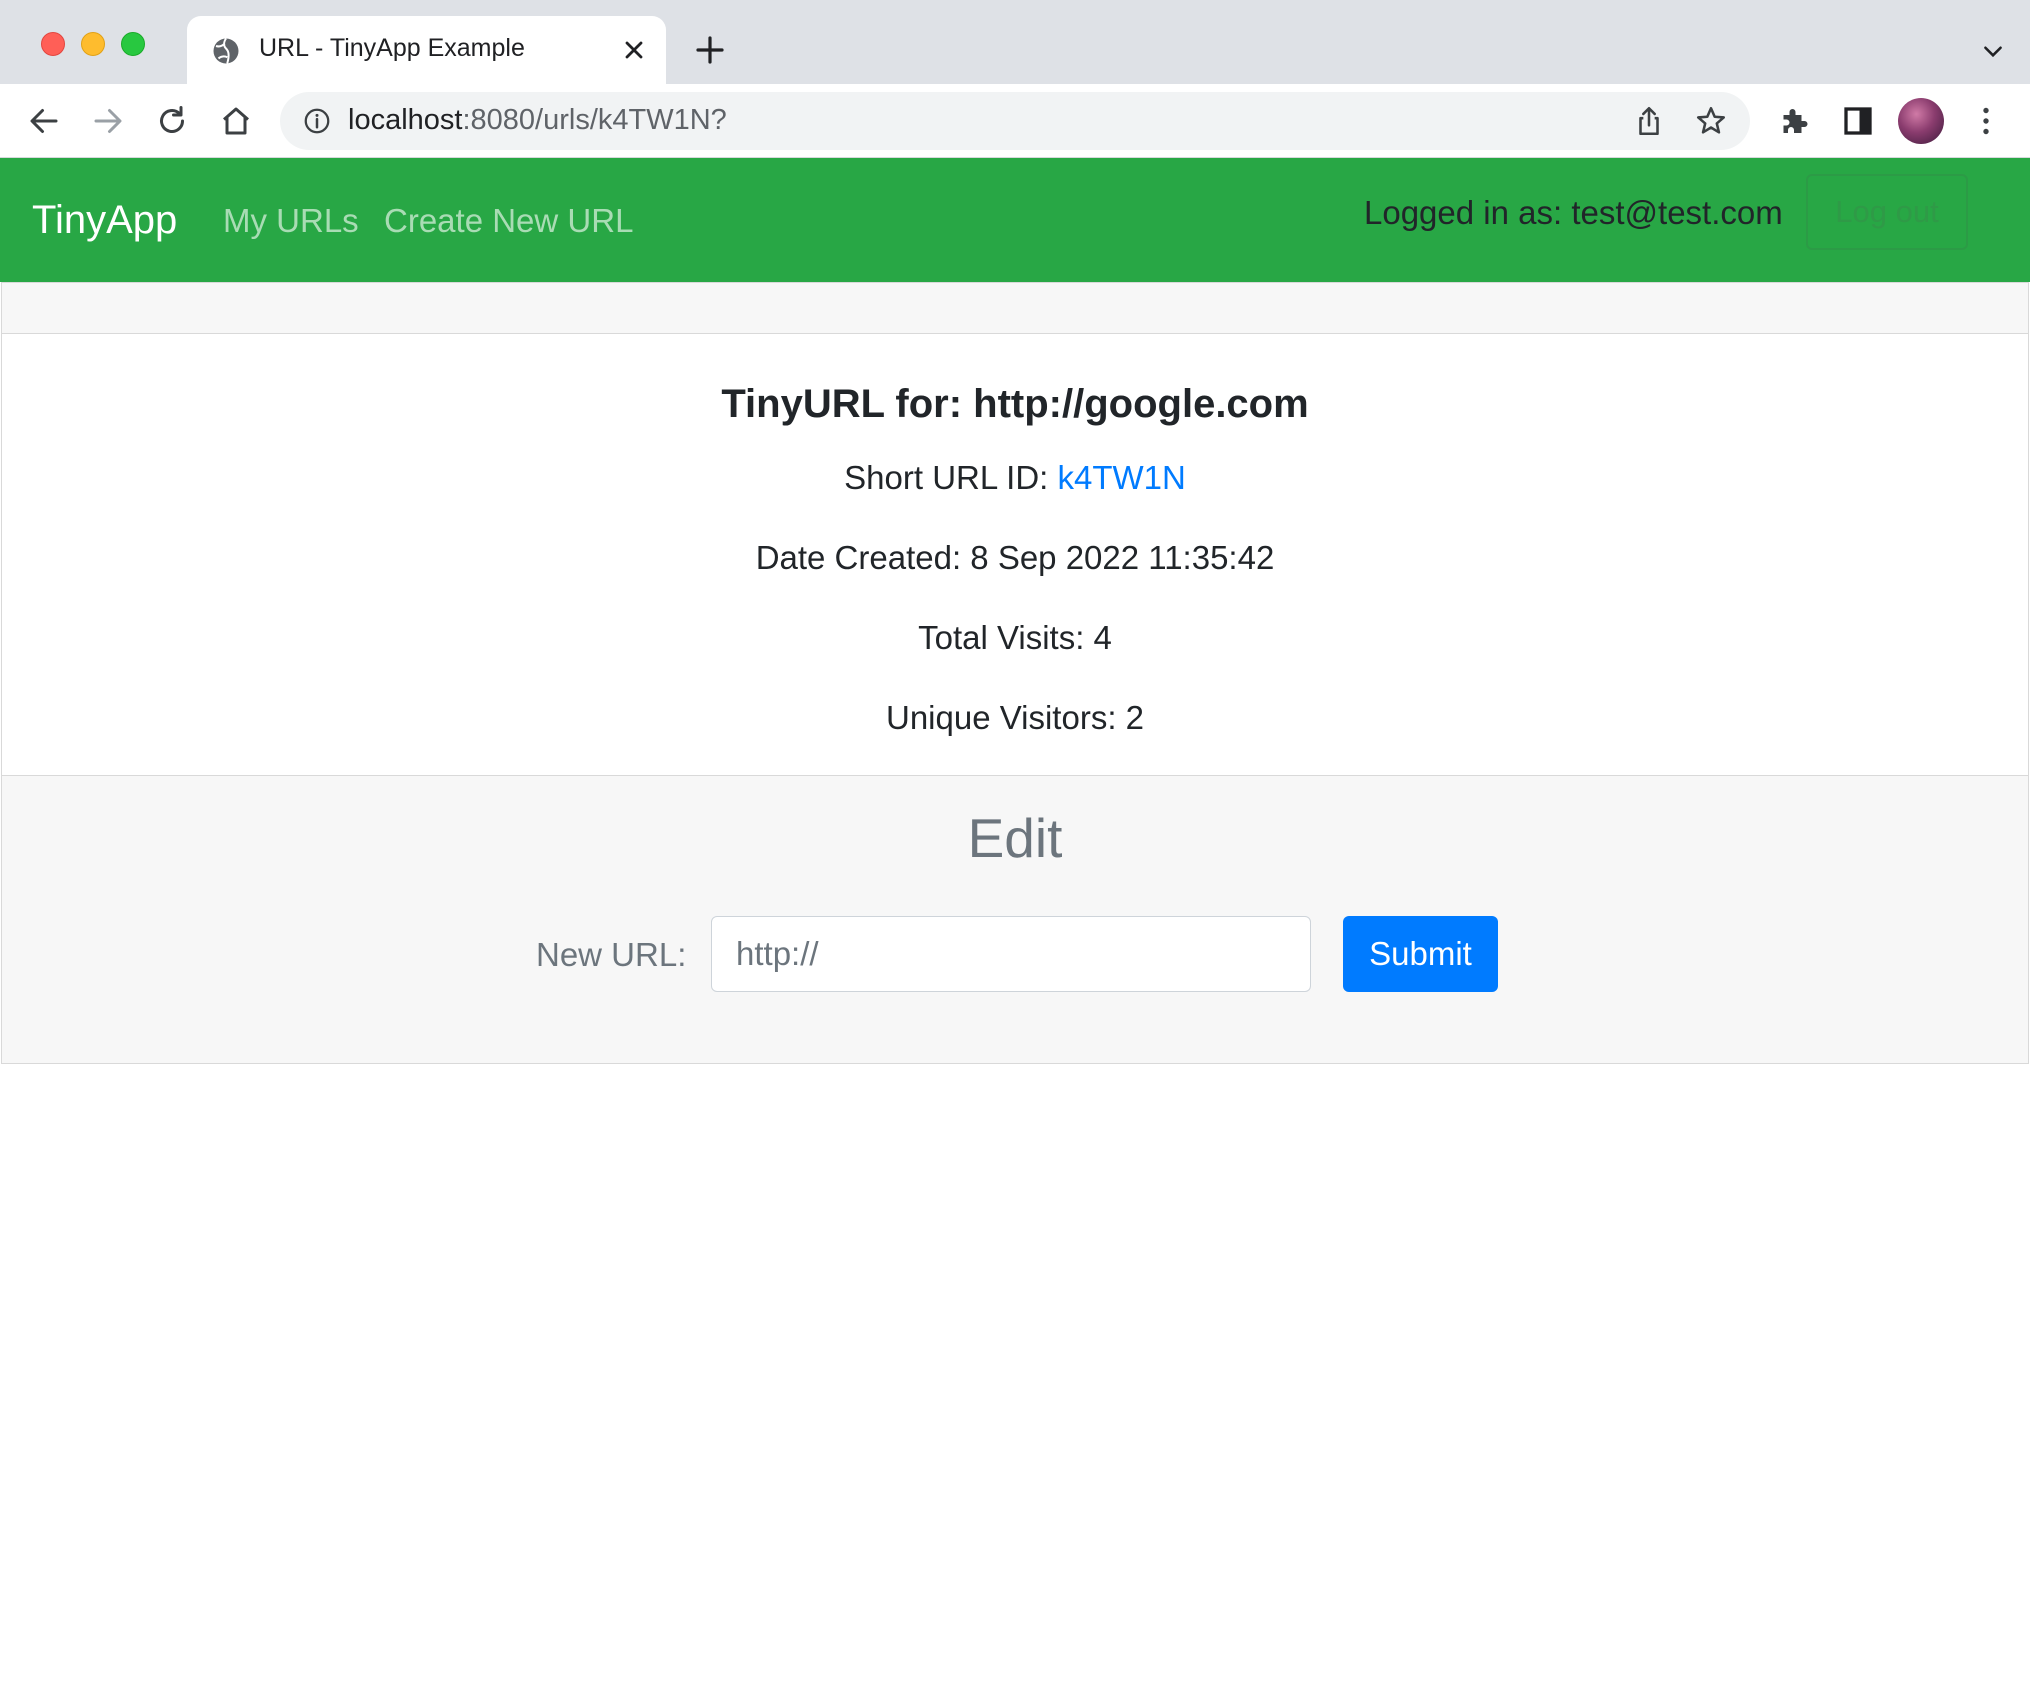 This screenshot has height=1704, width=2030. Describe the element at coordinates (594, 120) in the screenshot. I see `url-path: :8080/urls/k4TW1N?` at that location.